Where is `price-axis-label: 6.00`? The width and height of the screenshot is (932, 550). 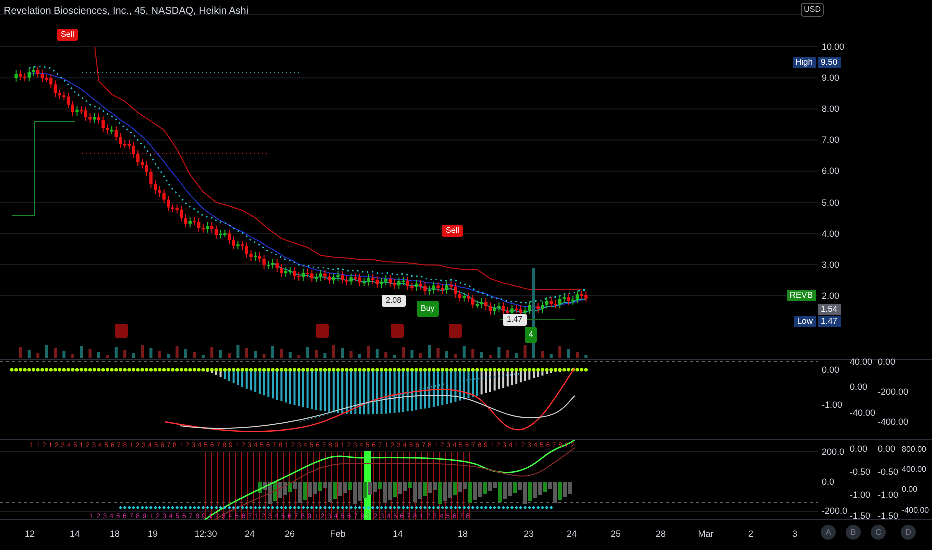
price-axis-label: 6.00 is located at coordinates (831, 171).